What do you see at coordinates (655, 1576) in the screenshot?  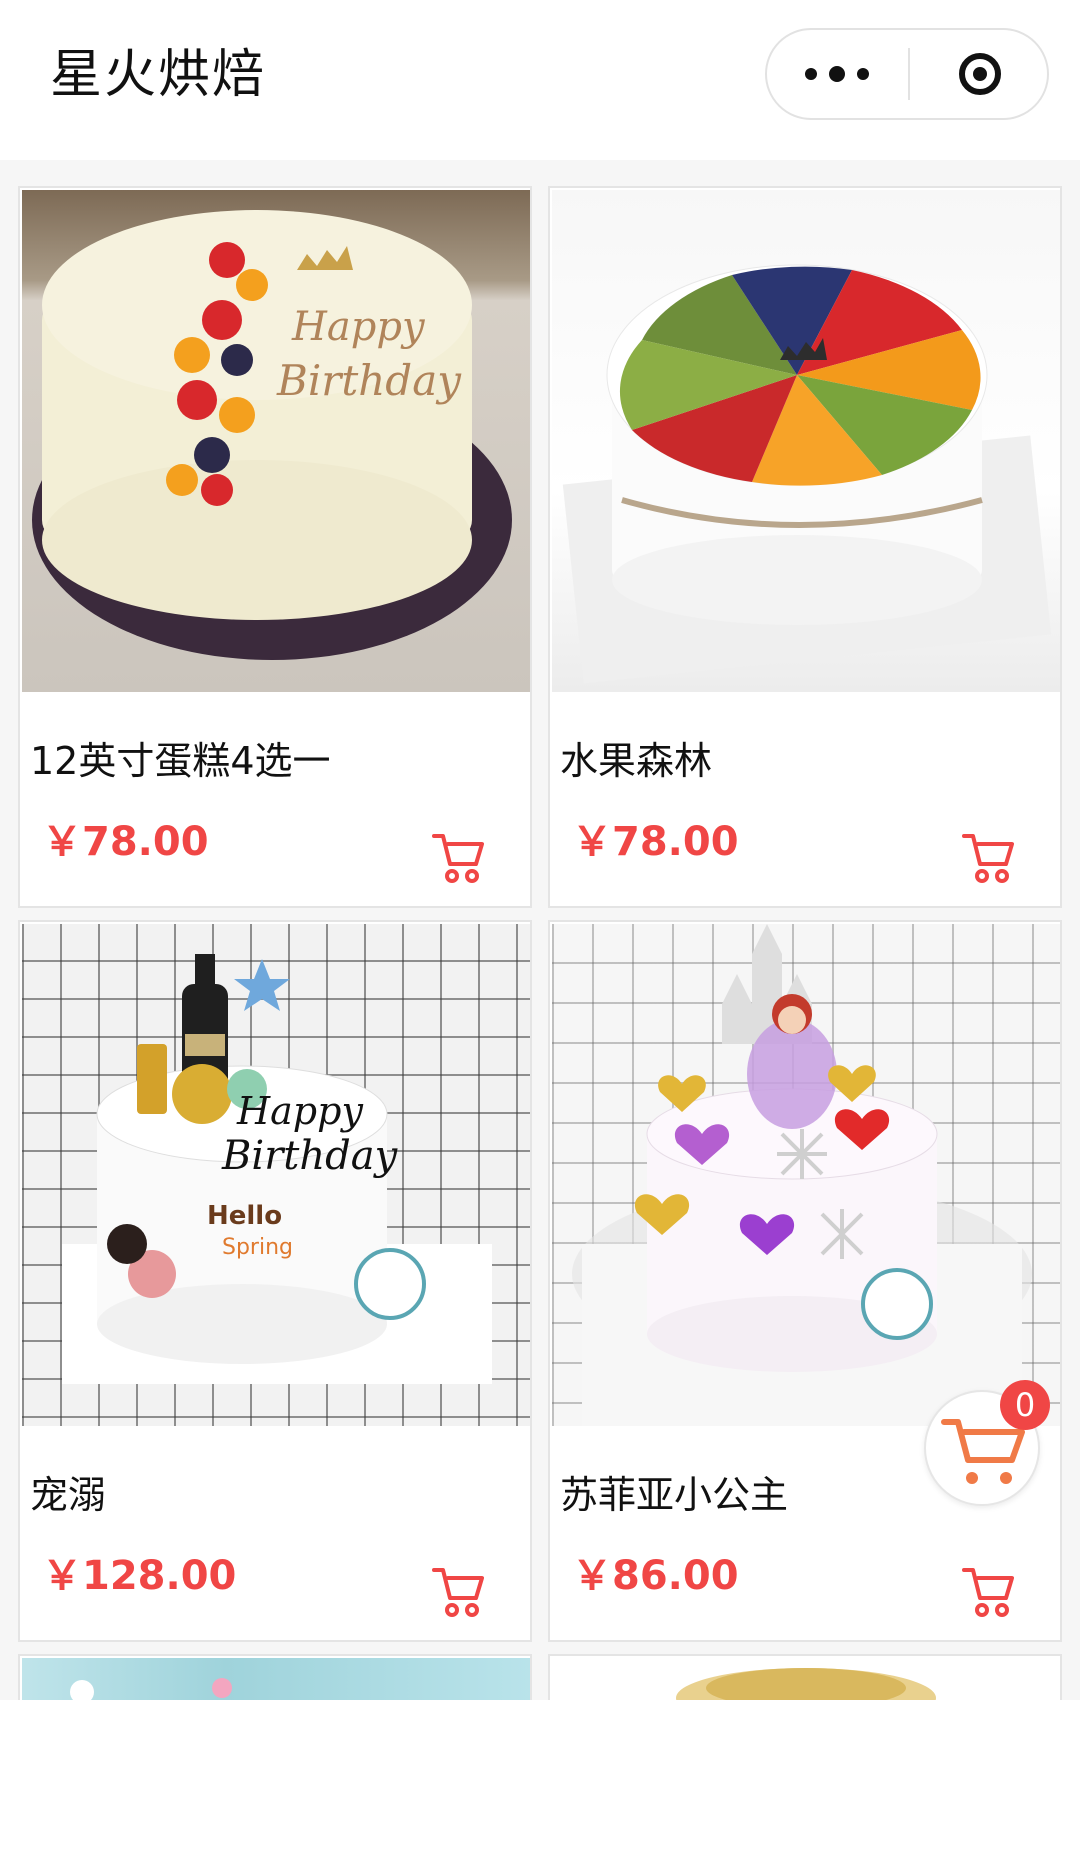 I see `product-price: ￥86.00` at bounding box center [655, 1576].